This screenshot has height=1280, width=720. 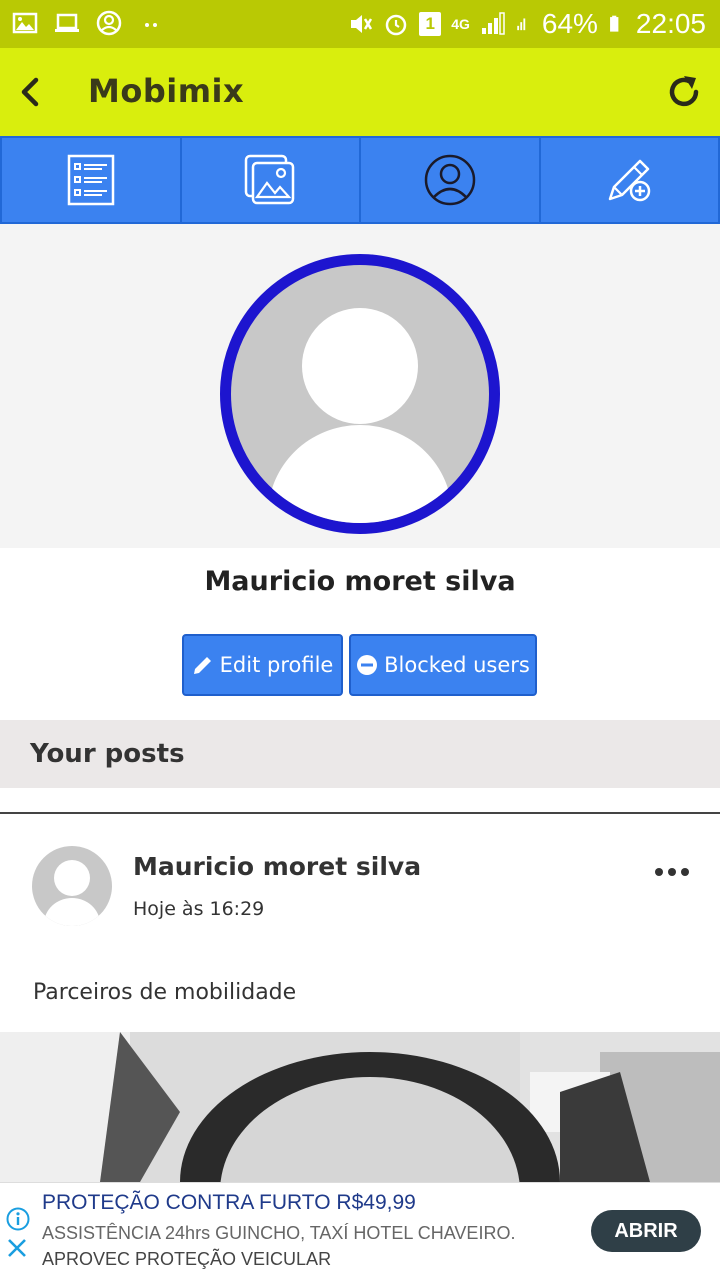 I want to click on app-title: Mobimix, so click(x=166, y=91).